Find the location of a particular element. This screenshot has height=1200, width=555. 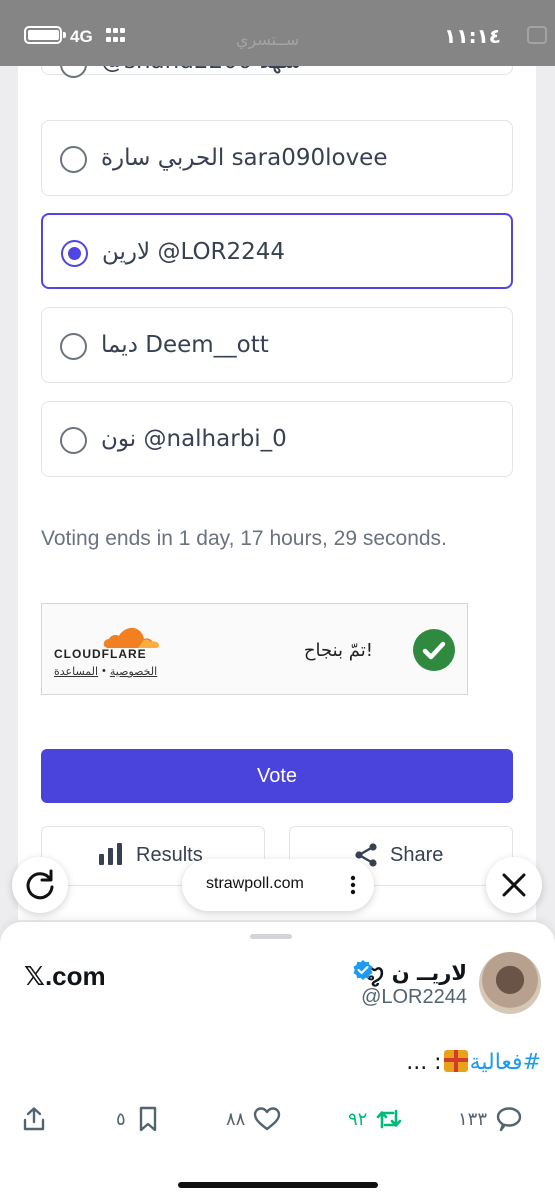

share-label: Share is located at coordinates (417, 855).